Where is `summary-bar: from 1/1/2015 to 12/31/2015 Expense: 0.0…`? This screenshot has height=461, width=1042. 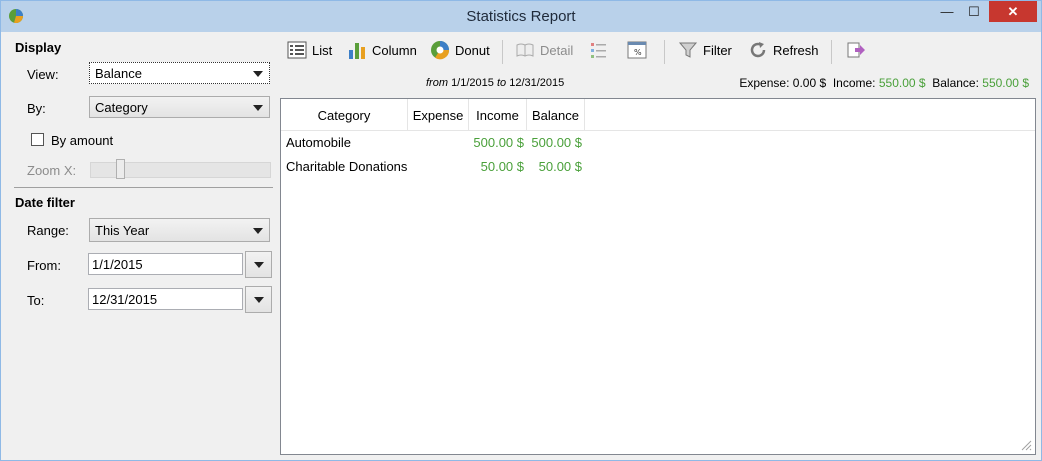 summary-bar: from 1/1/2015 to 12/31/2015 Expense: 0.0… is located at coordinates (658, 82).